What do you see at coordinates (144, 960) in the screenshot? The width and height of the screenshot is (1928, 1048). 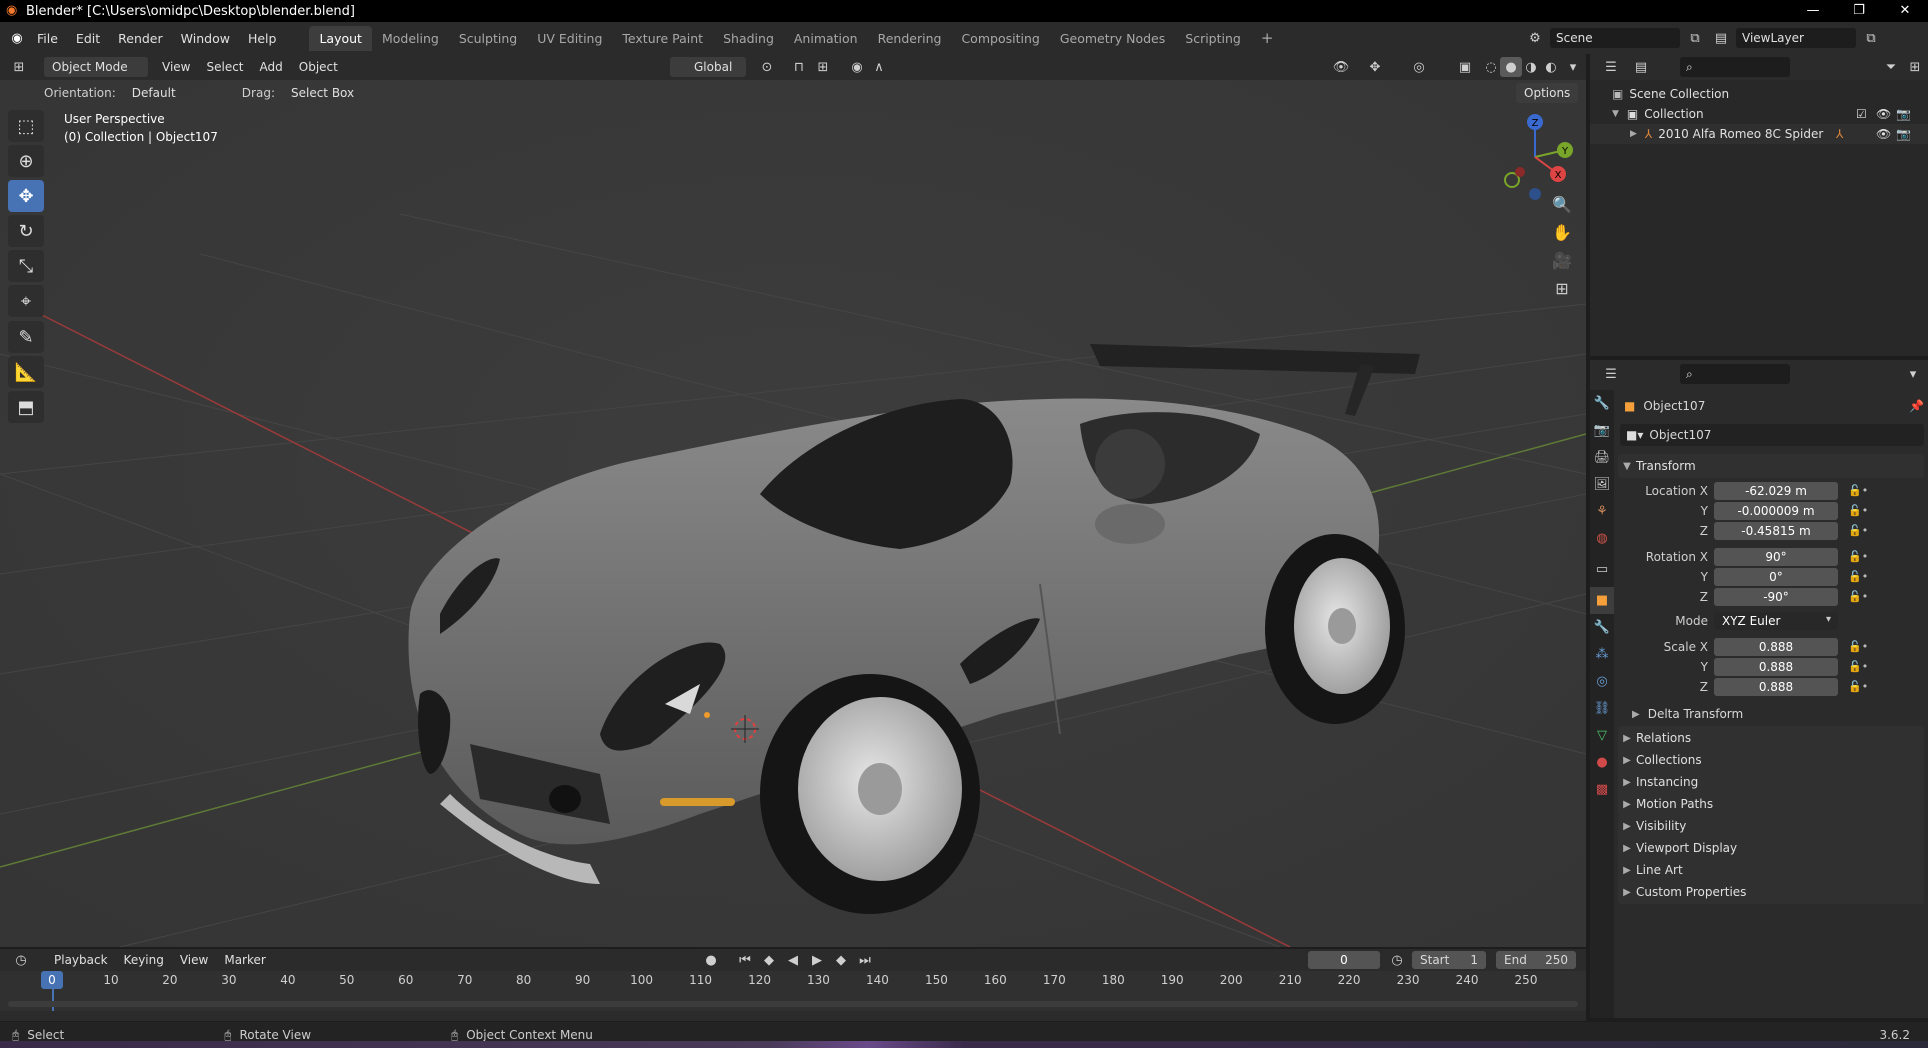 I see `menu-keying: Keying` at bounding box center [144, 960].